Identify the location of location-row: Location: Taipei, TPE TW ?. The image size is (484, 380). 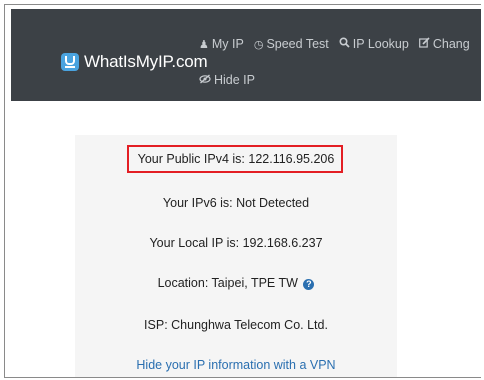
(236, 283).